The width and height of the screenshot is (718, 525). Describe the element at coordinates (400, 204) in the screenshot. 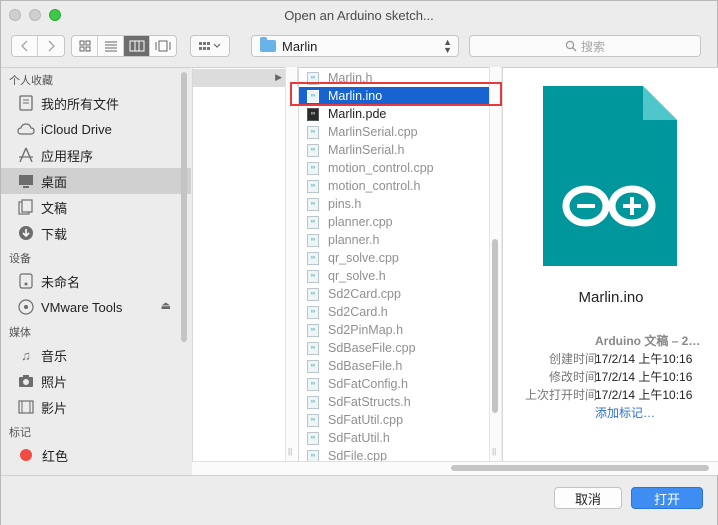

I see `file-row: ∞ pins.h` at that location.